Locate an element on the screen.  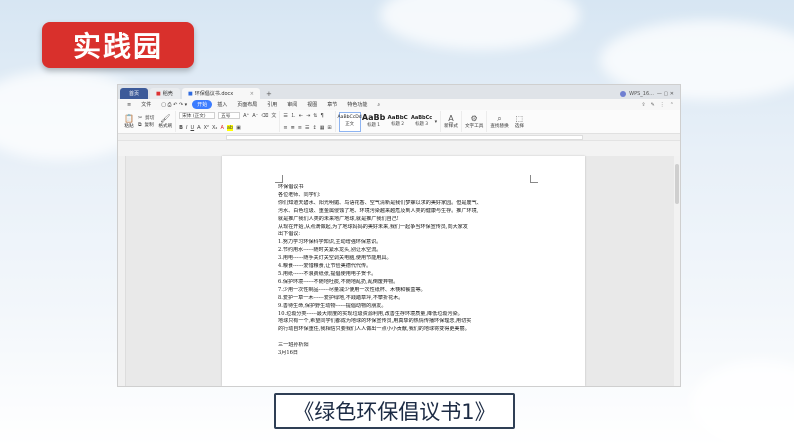
style-normal: AaBbCcDd 正文 is located at coordinates (350, 121).